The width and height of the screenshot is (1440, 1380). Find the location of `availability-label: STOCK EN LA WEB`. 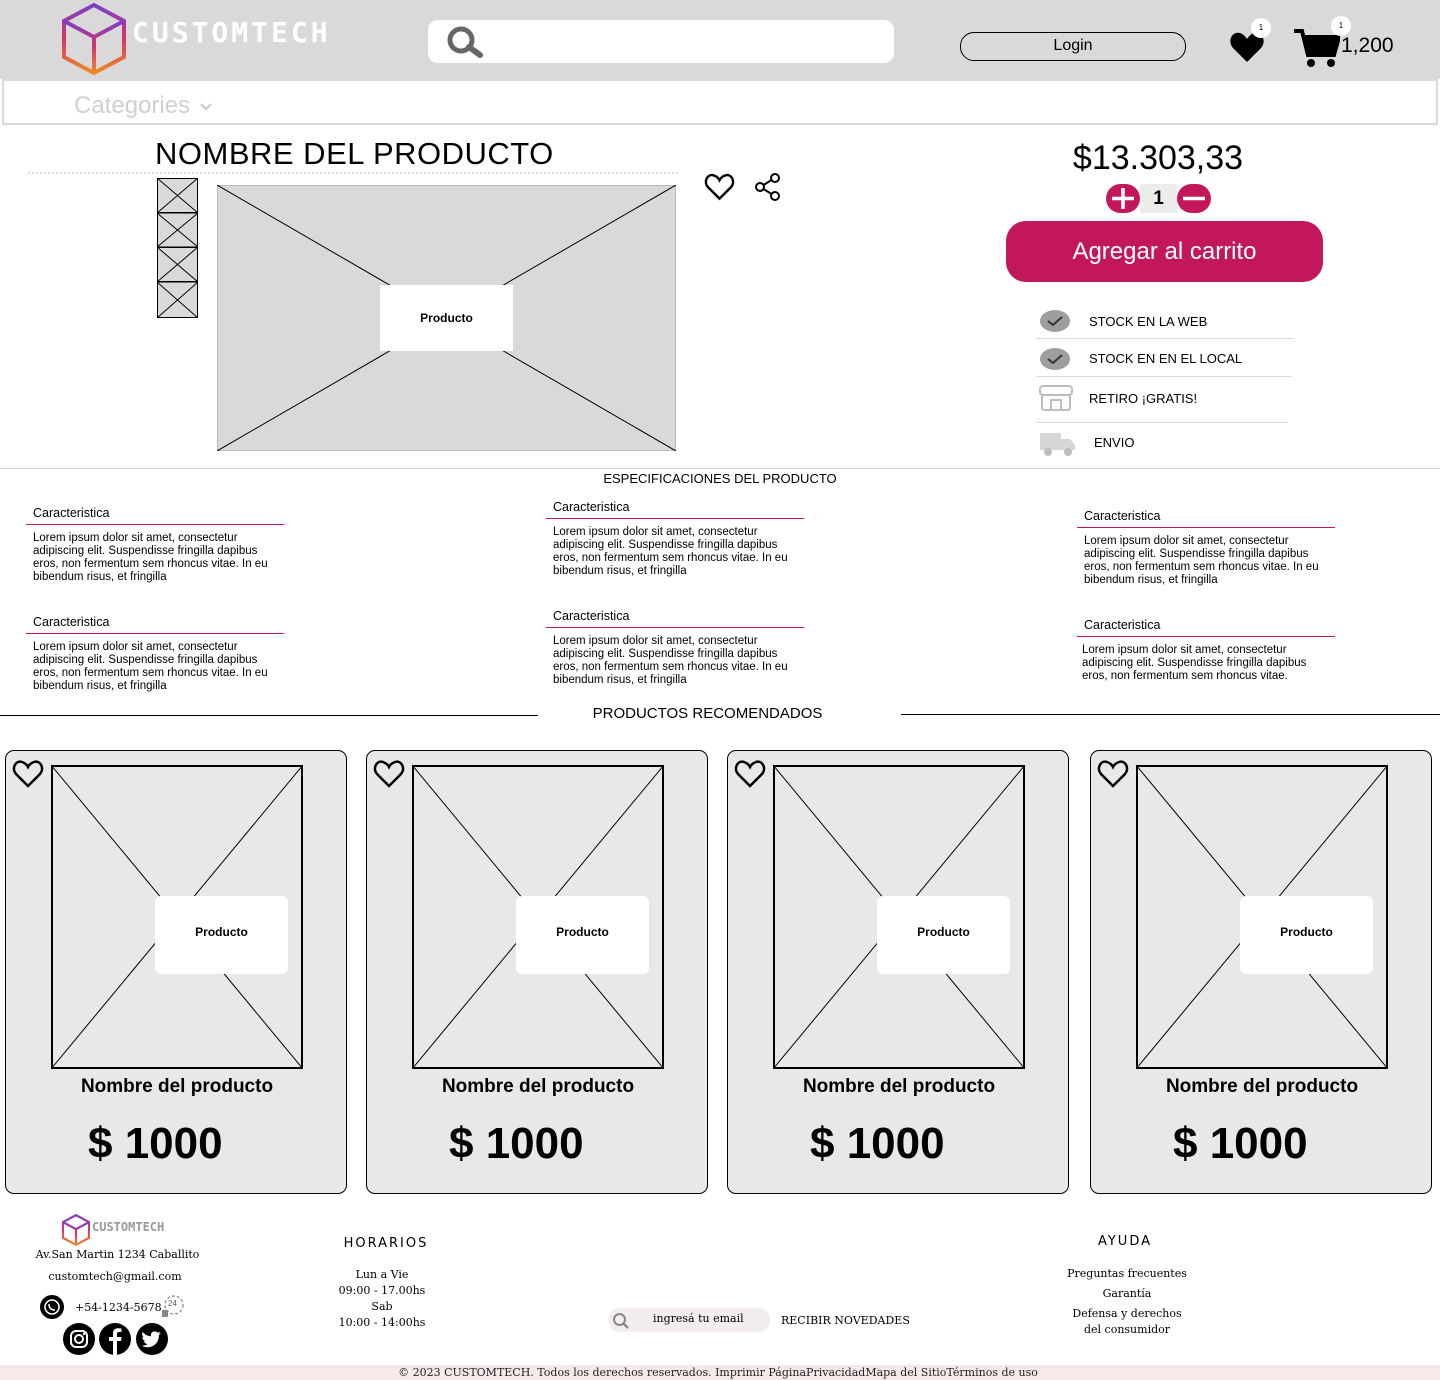

availability-label: STOCK EN LA WEB is located at coordinates (1148, 321).